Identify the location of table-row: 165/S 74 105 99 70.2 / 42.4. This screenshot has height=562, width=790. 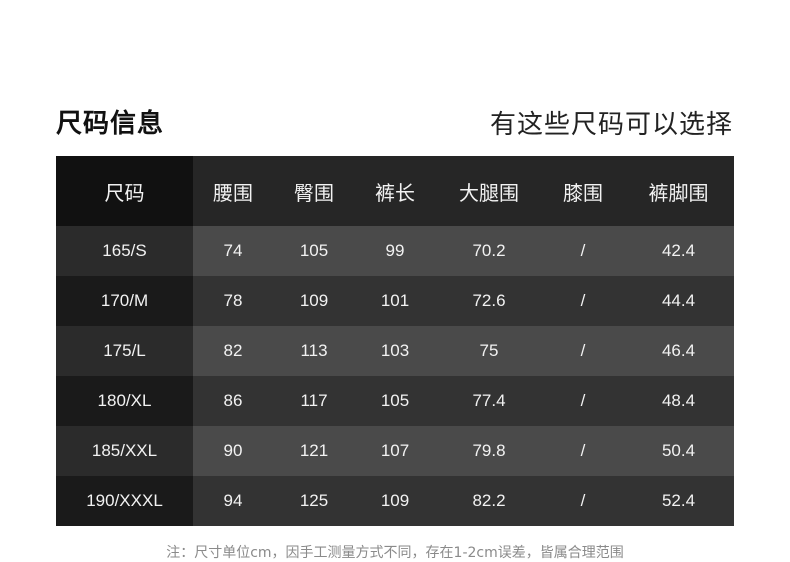
(395, 251).